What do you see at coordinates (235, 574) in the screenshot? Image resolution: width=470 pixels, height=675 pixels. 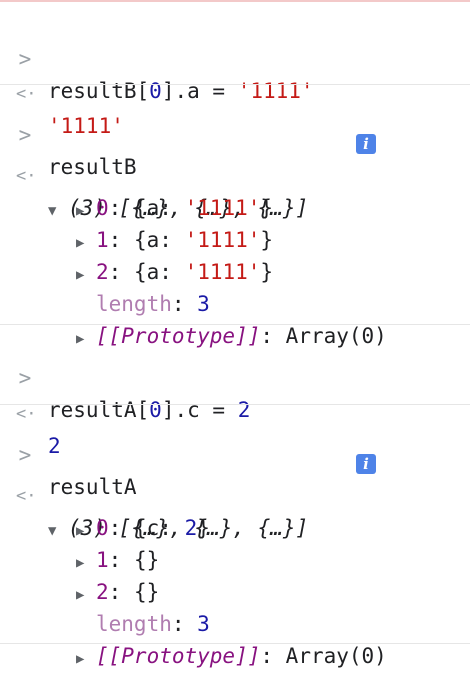 I see `array-item-row: ▶ 2: {}` at bounding box center [235, 574].